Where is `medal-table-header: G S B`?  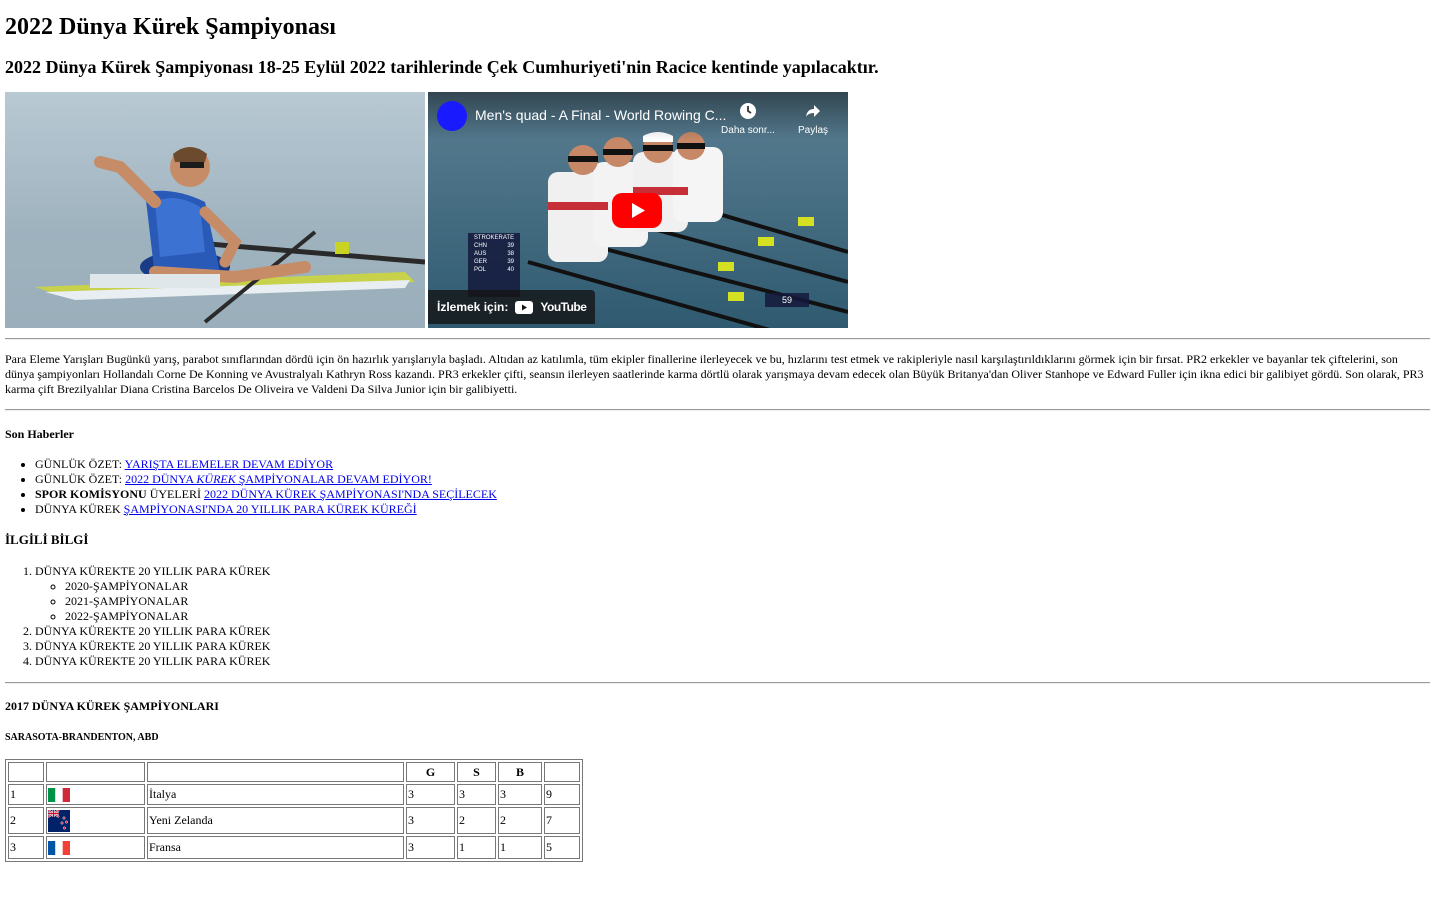 medal-table-header: G S B is located at coordinates (294, 772).